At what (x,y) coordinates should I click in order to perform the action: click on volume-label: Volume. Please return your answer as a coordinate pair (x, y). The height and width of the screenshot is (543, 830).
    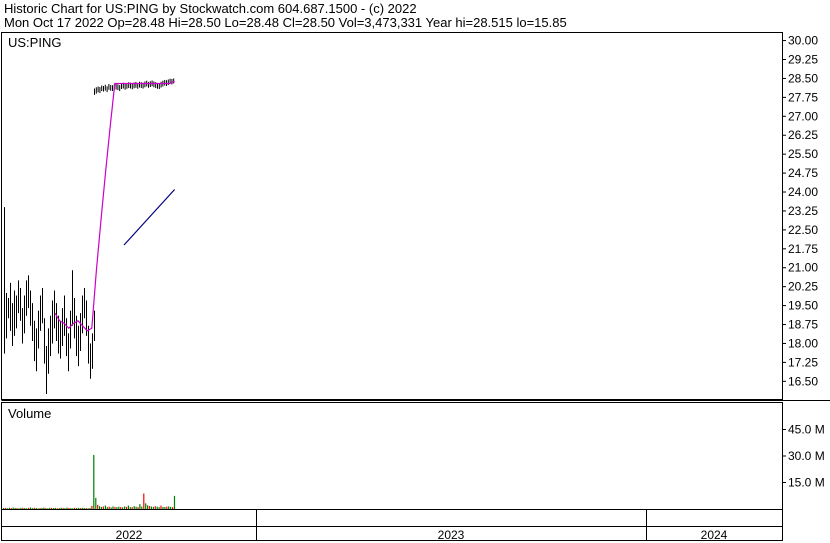
    Looking at the image, I should click on (29, 413).